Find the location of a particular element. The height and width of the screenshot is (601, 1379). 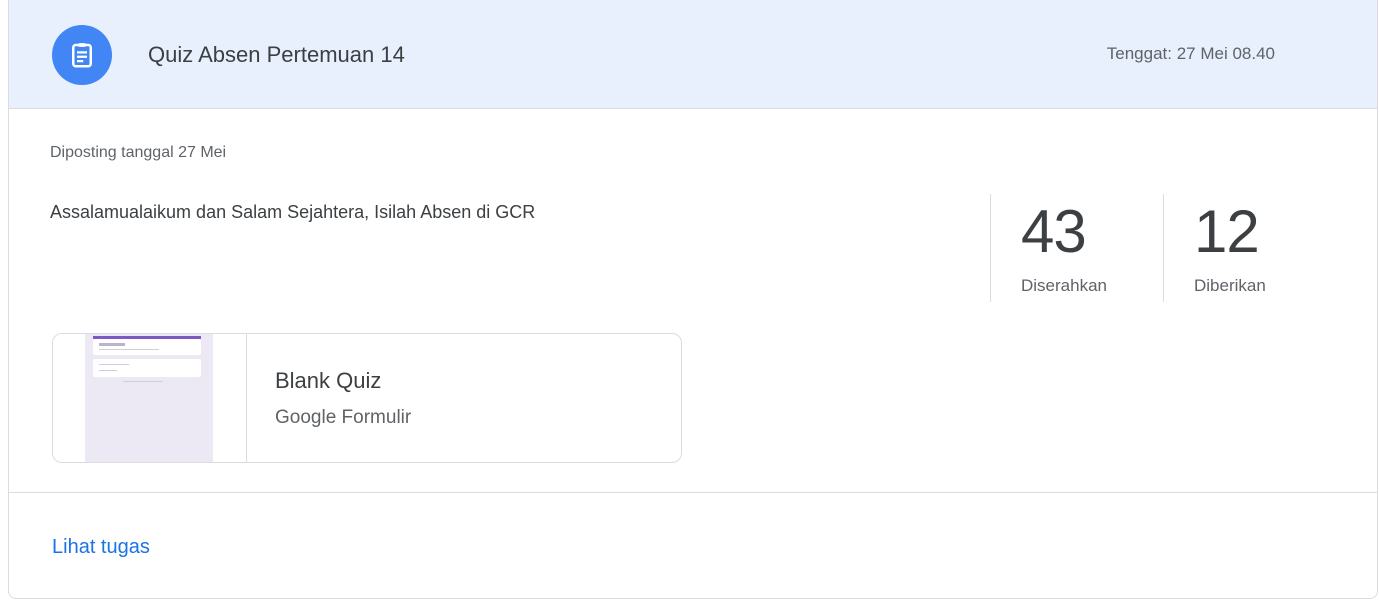

stat-assigned-label: Diberikan is located at coordinates (1230, 285).